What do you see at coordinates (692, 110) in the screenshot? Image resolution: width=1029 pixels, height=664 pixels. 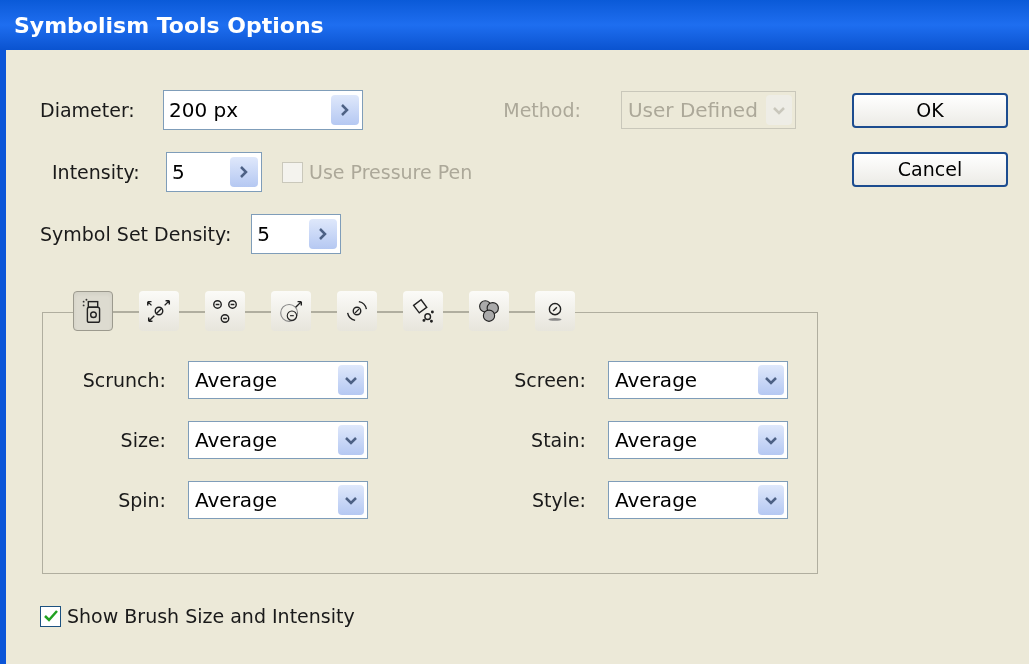 I see `dropdown-value: User Defined` at bounding box center [692, 110].